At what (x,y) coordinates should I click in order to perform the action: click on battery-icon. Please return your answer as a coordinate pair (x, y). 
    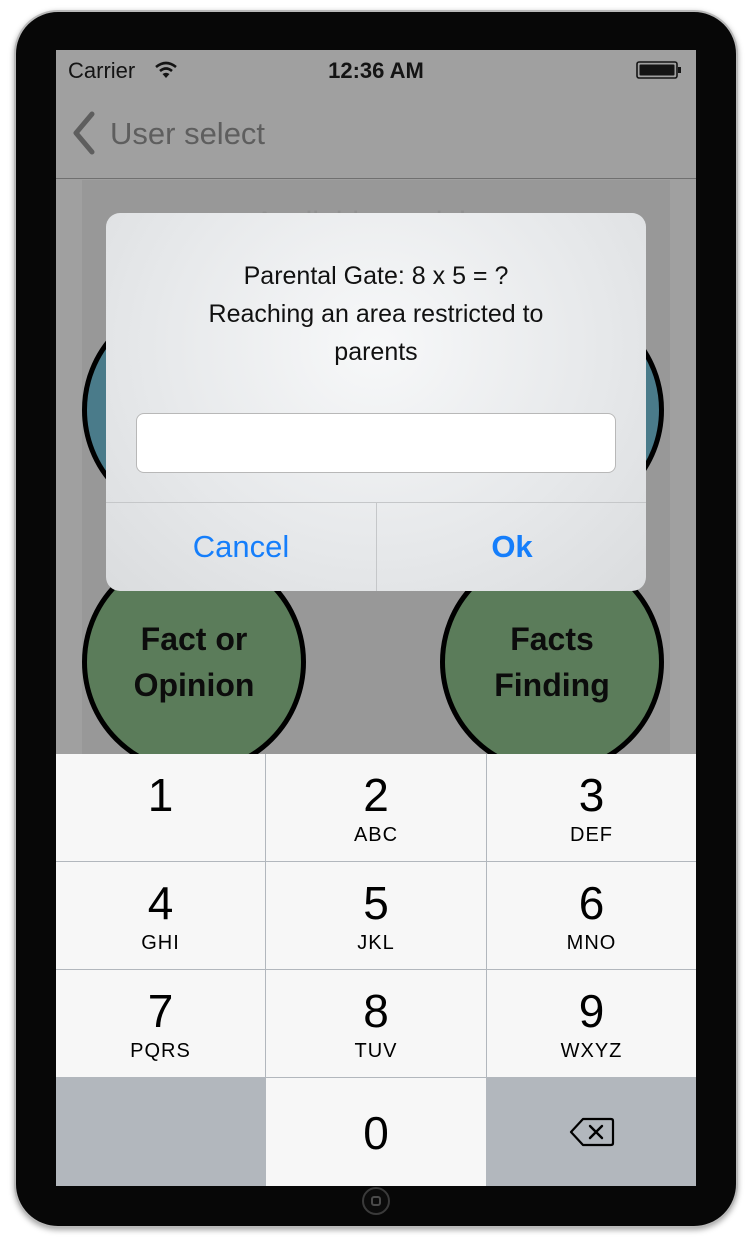
    Looking at the image, I should click on (658, 70).